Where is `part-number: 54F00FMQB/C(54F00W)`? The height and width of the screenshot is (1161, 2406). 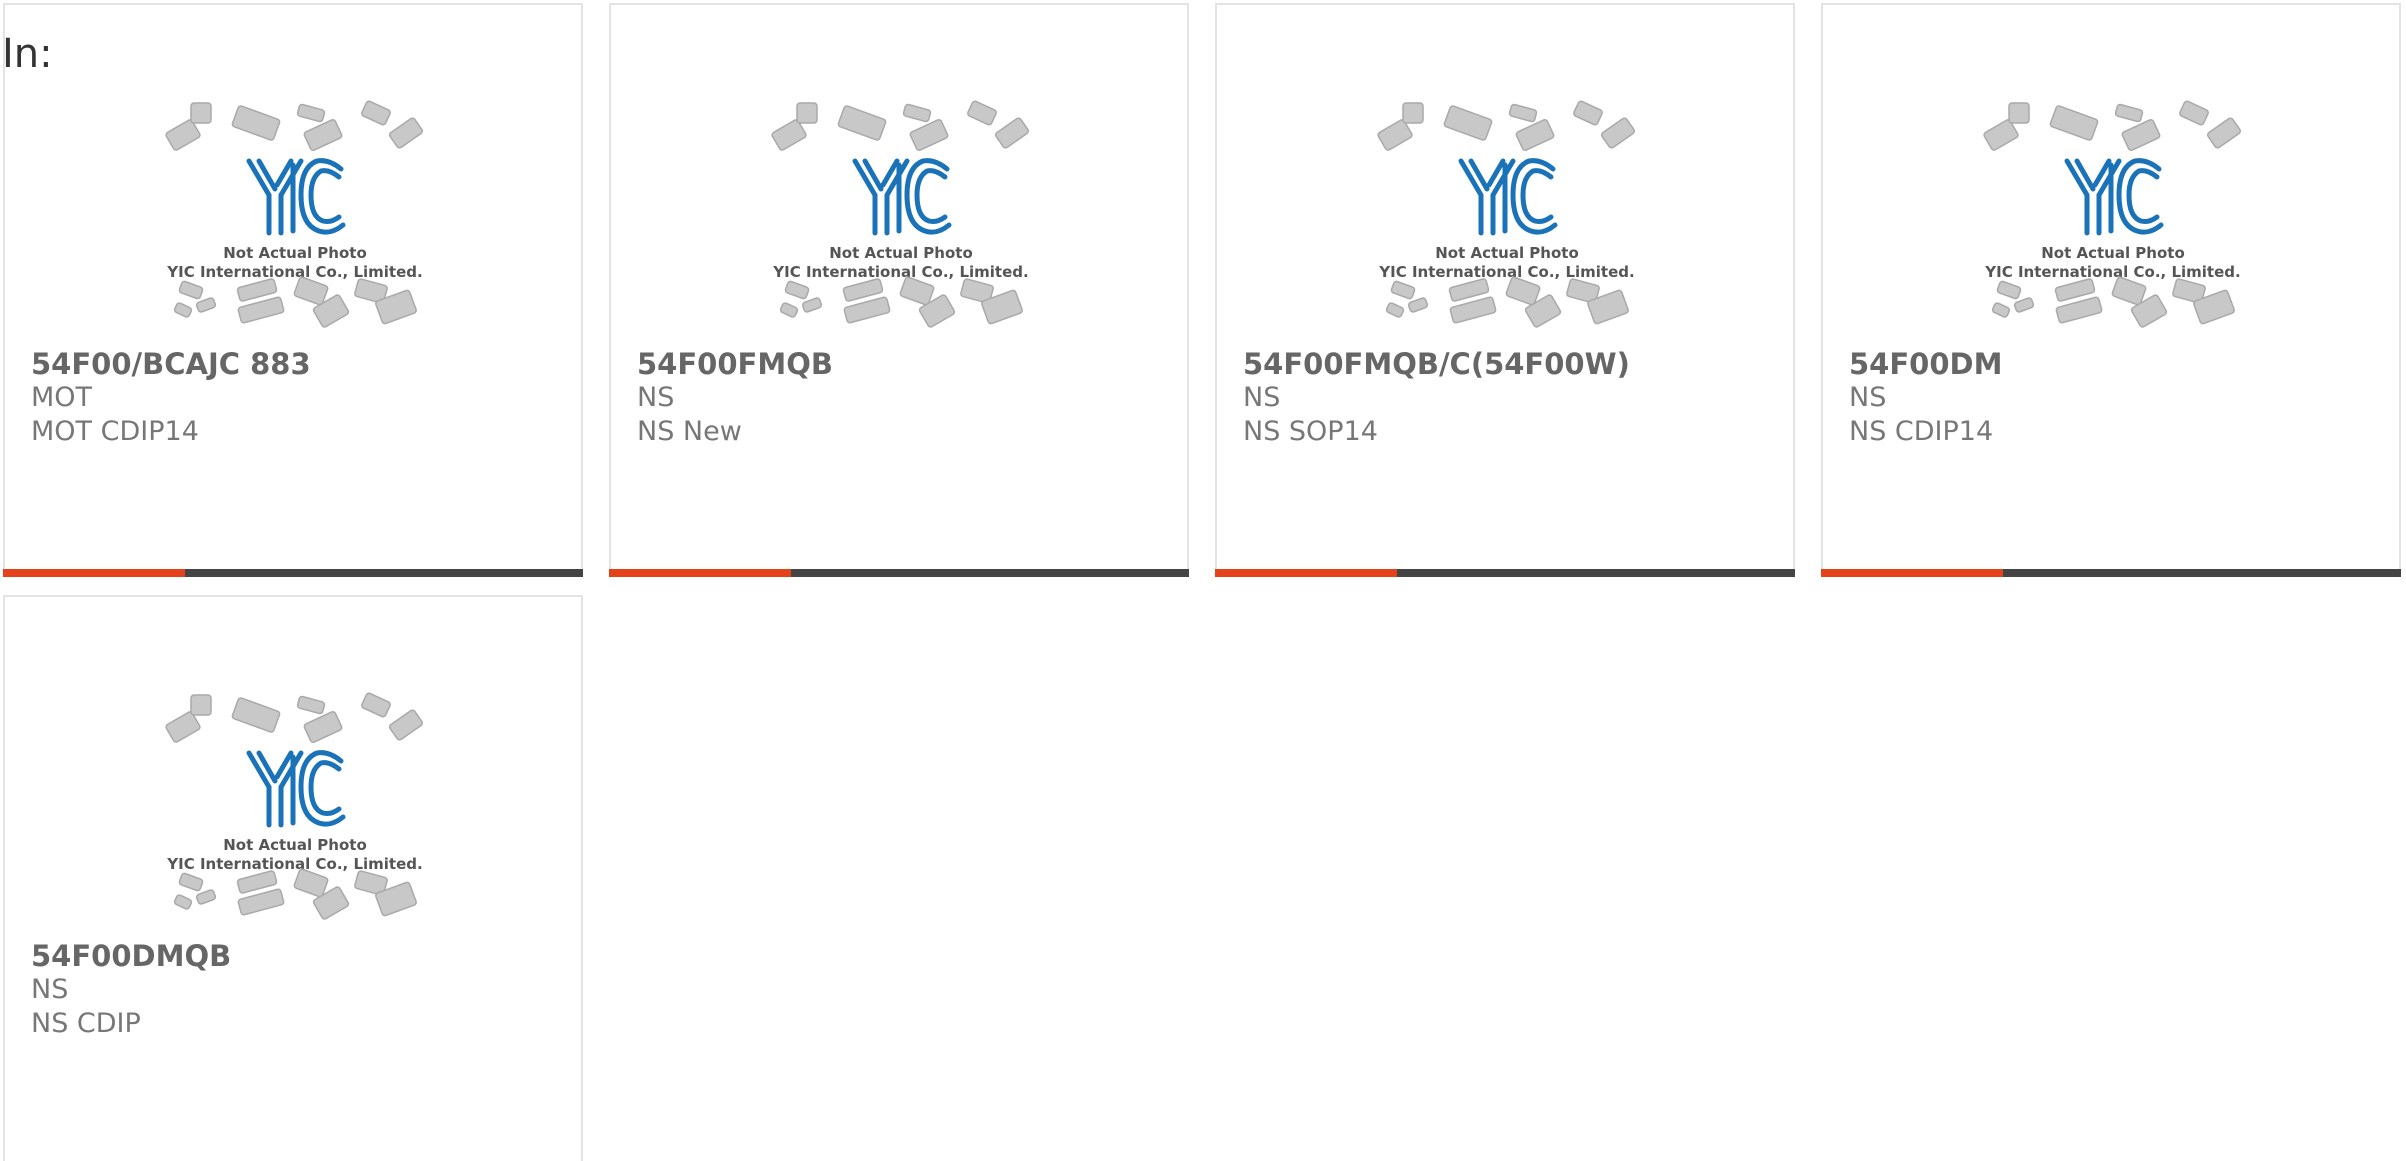 part-number: 54F00FMQB/C(54F00W) is located at coordinates (1508, 364).